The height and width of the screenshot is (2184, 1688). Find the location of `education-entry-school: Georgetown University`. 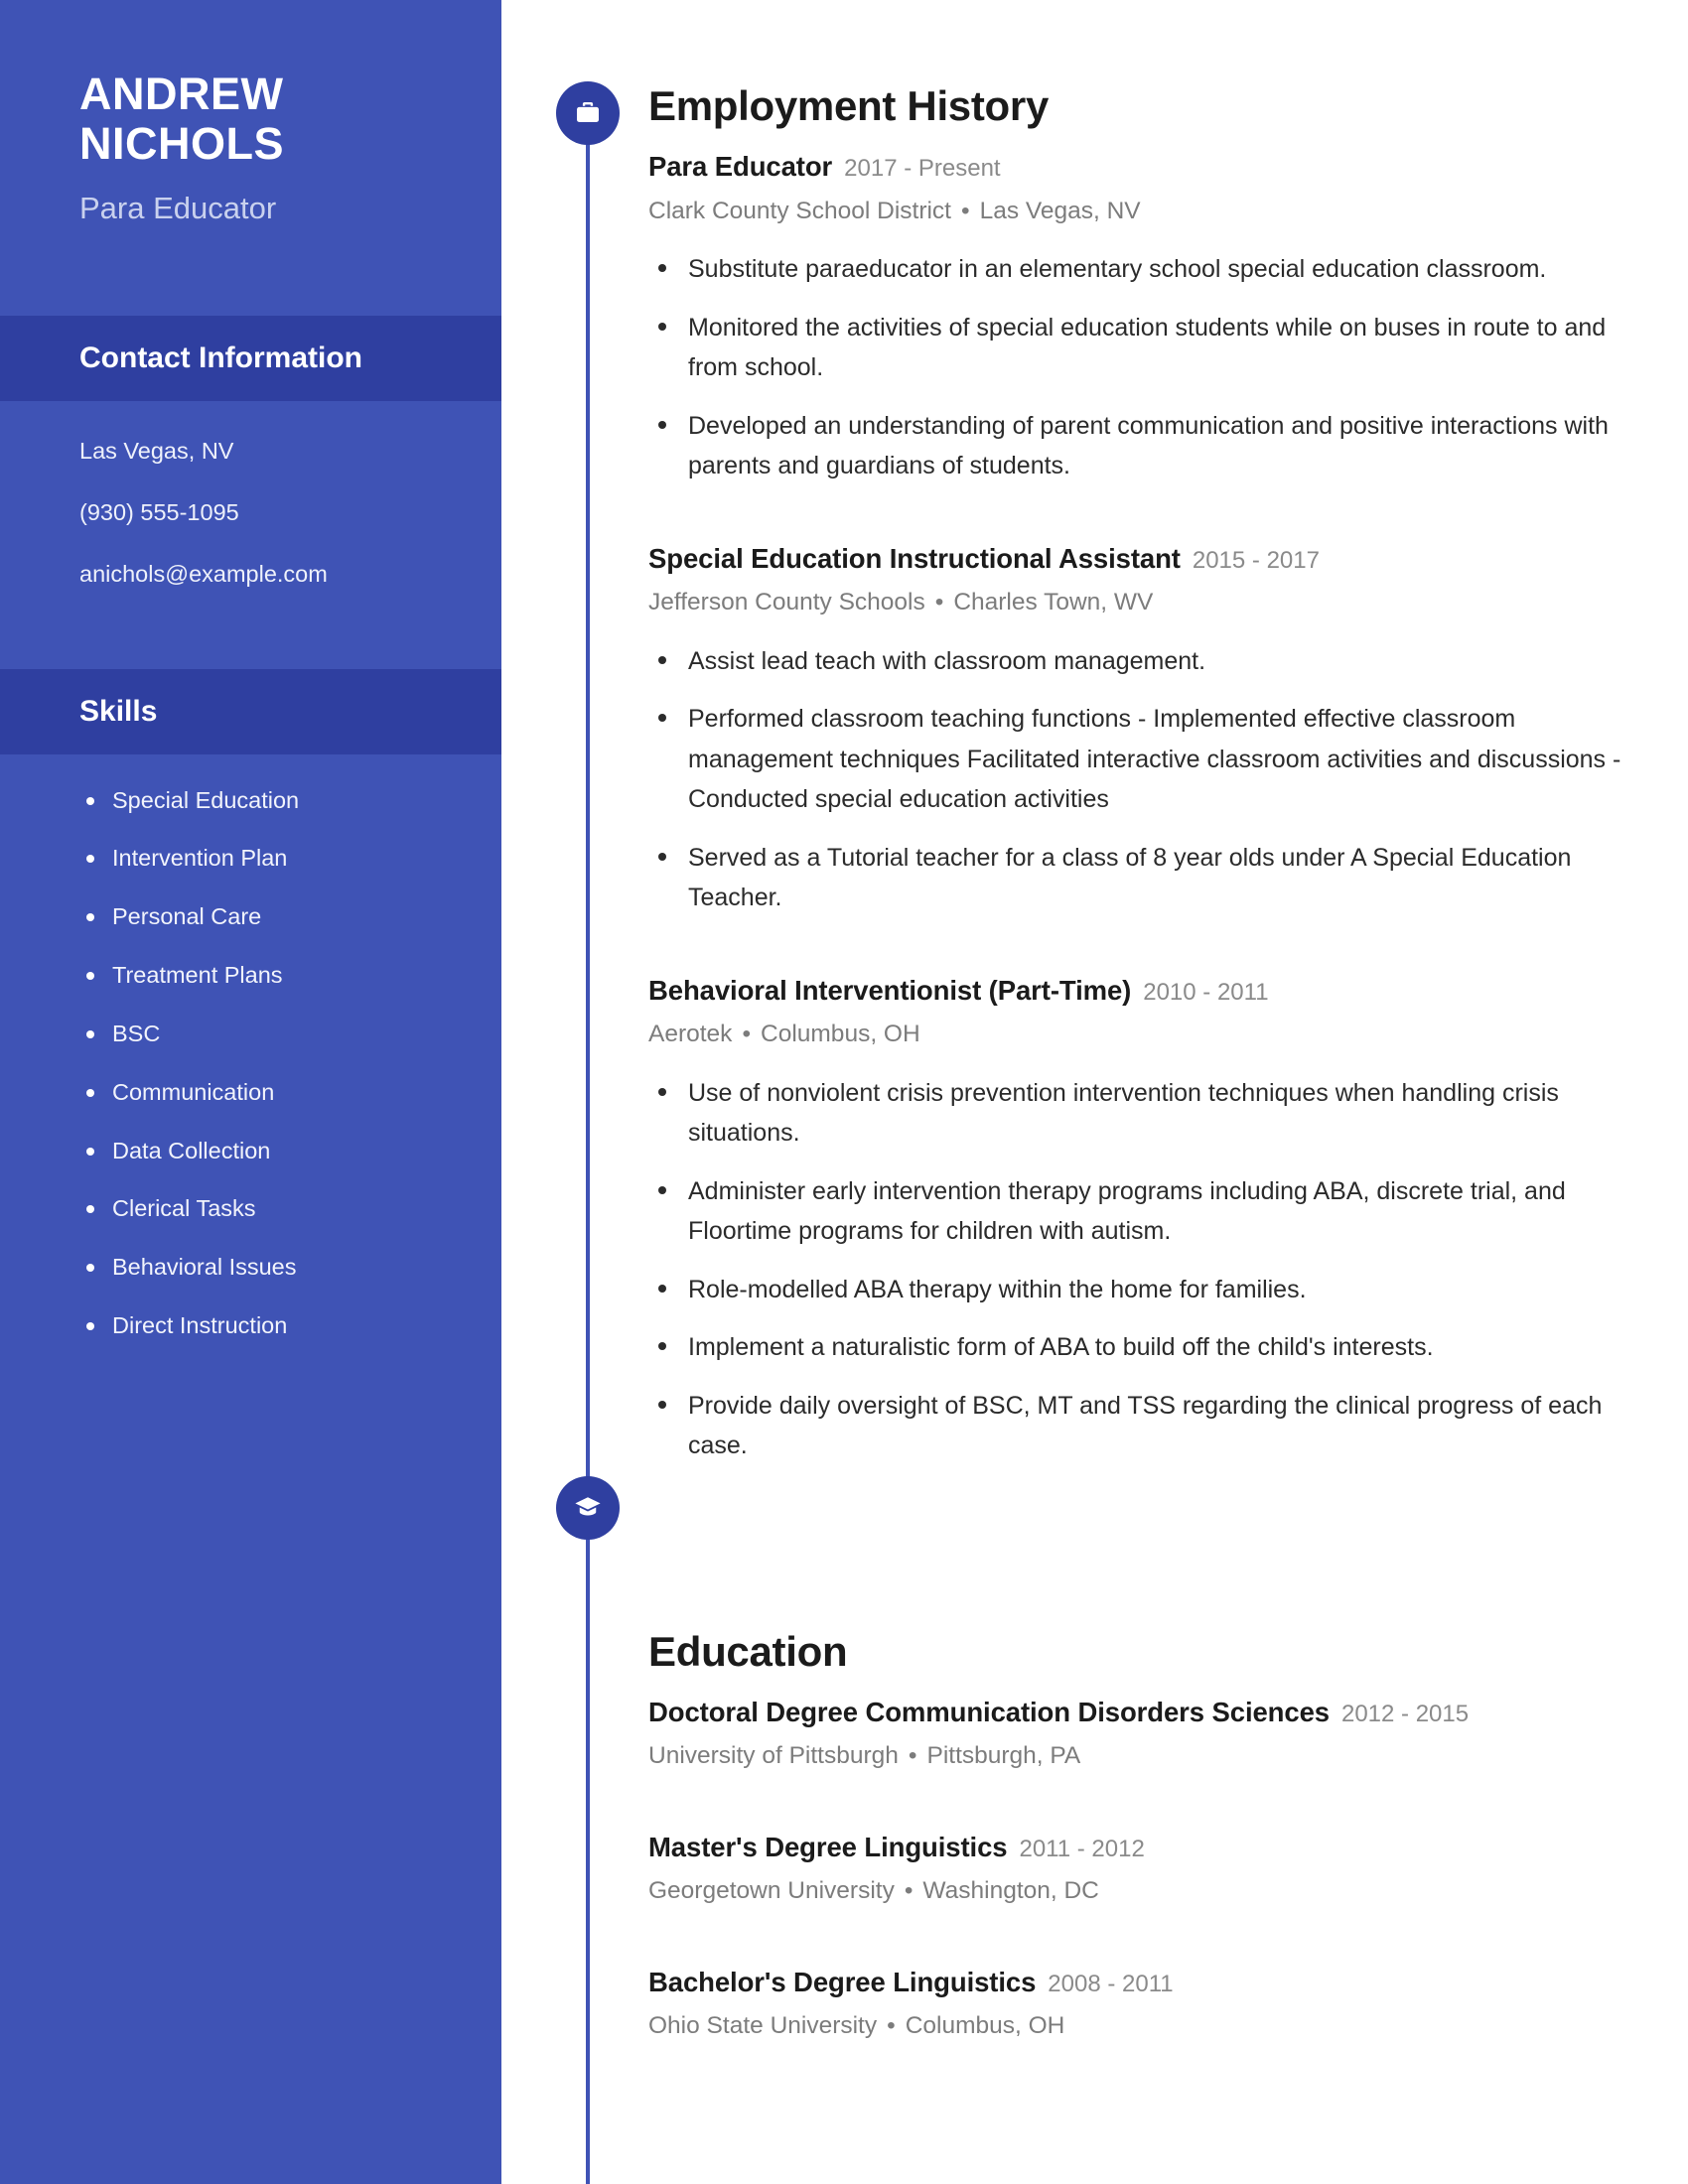

education-entry-school: Georgetown University is located at coordinates (771, 1891).